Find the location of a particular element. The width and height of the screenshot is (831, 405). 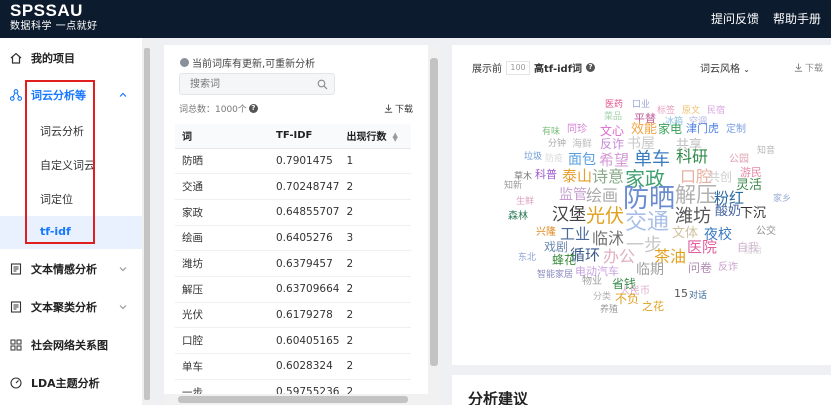

search-icon is located at coordinates (322, 84).